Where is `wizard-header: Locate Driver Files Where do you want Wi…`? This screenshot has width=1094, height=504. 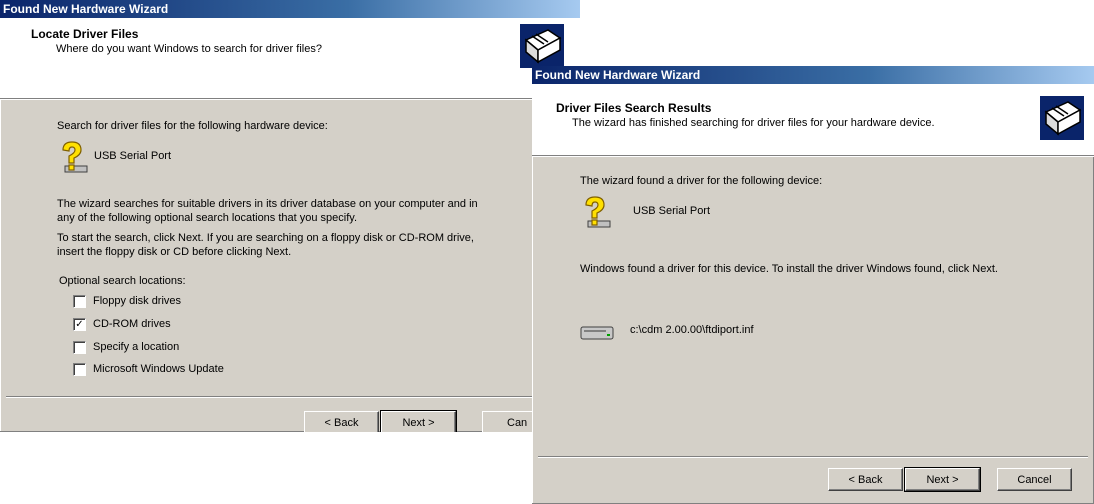 wizard-header: Locate Driver Files Where do you want Wi… is located at coordinates (290, 58).